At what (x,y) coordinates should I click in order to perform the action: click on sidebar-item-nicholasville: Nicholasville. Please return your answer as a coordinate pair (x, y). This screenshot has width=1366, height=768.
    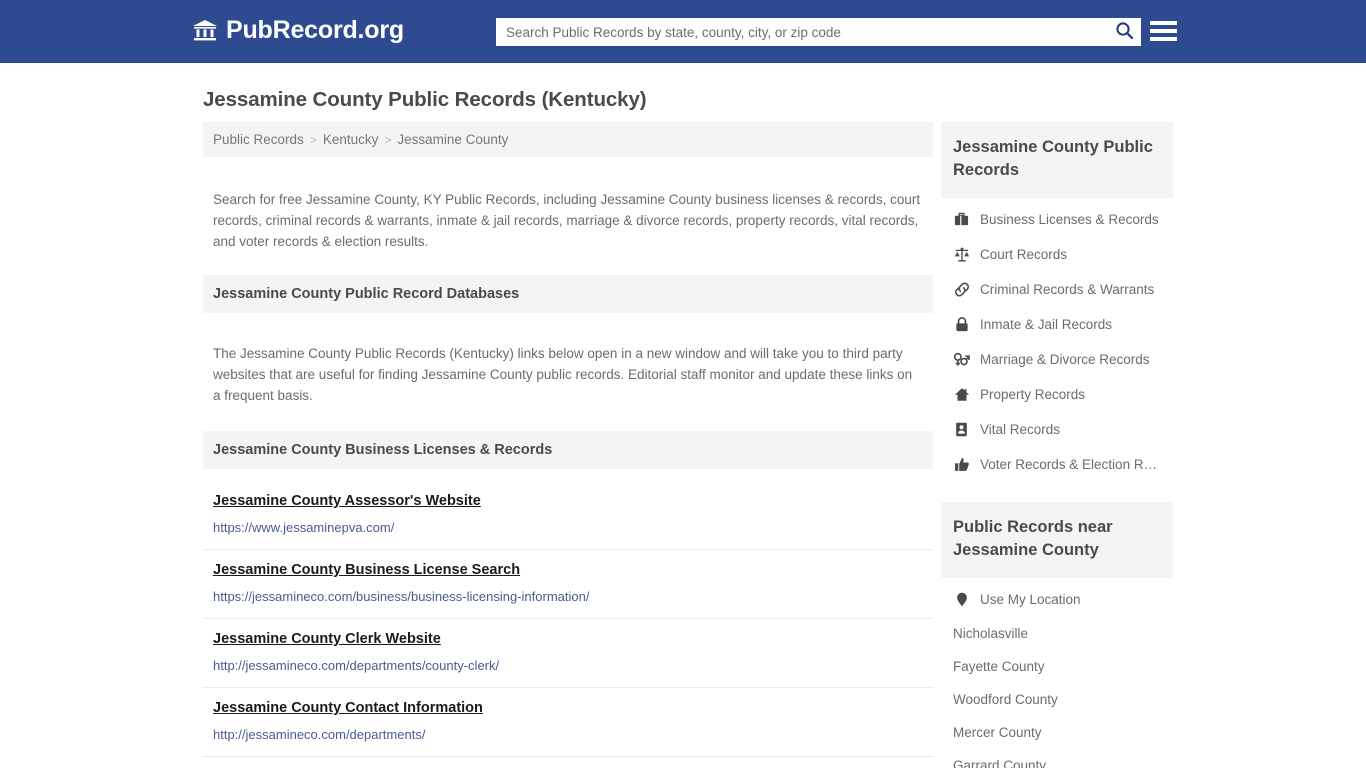
    Looking at the image, I should click on (1057, 633).